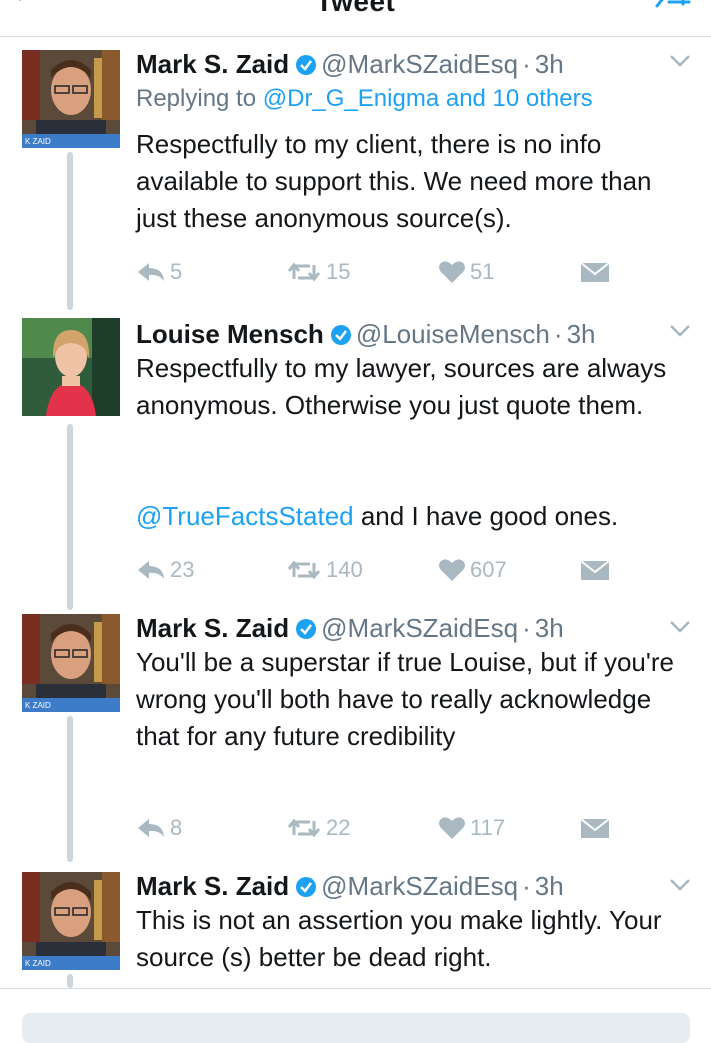  What do you see at coordinates (453, 334) in the screenshot?
I see `handle: @LouiseMensch` at bounding box center [453, 334].